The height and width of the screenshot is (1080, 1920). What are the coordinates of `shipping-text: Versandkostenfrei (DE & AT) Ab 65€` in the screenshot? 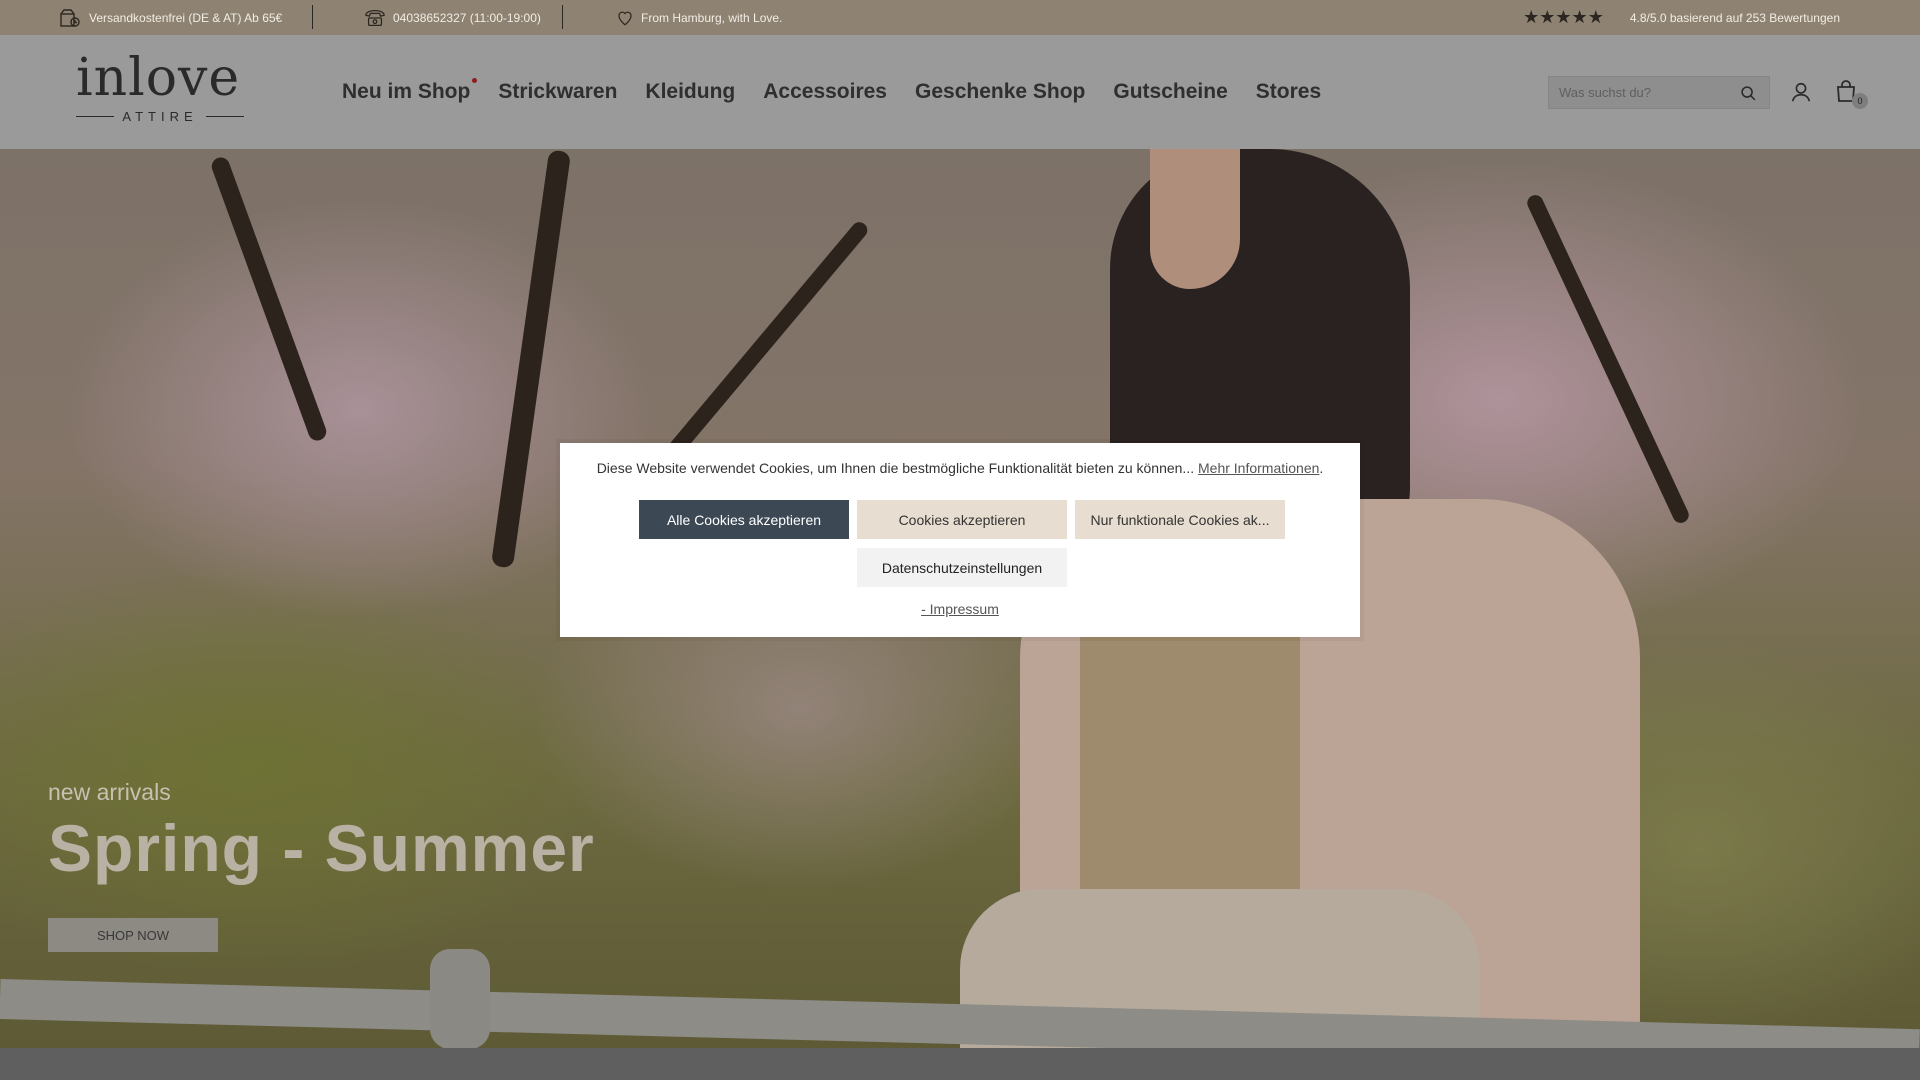 It's located at (186, 17).